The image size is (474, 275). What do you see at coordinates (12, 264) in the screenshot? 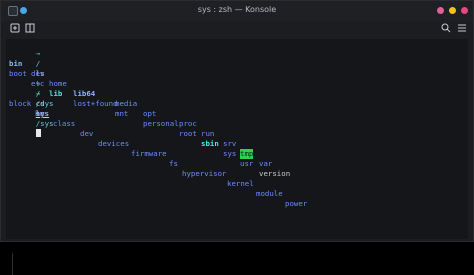
I see `scroll-indicator` at bounding box center [12, 264].